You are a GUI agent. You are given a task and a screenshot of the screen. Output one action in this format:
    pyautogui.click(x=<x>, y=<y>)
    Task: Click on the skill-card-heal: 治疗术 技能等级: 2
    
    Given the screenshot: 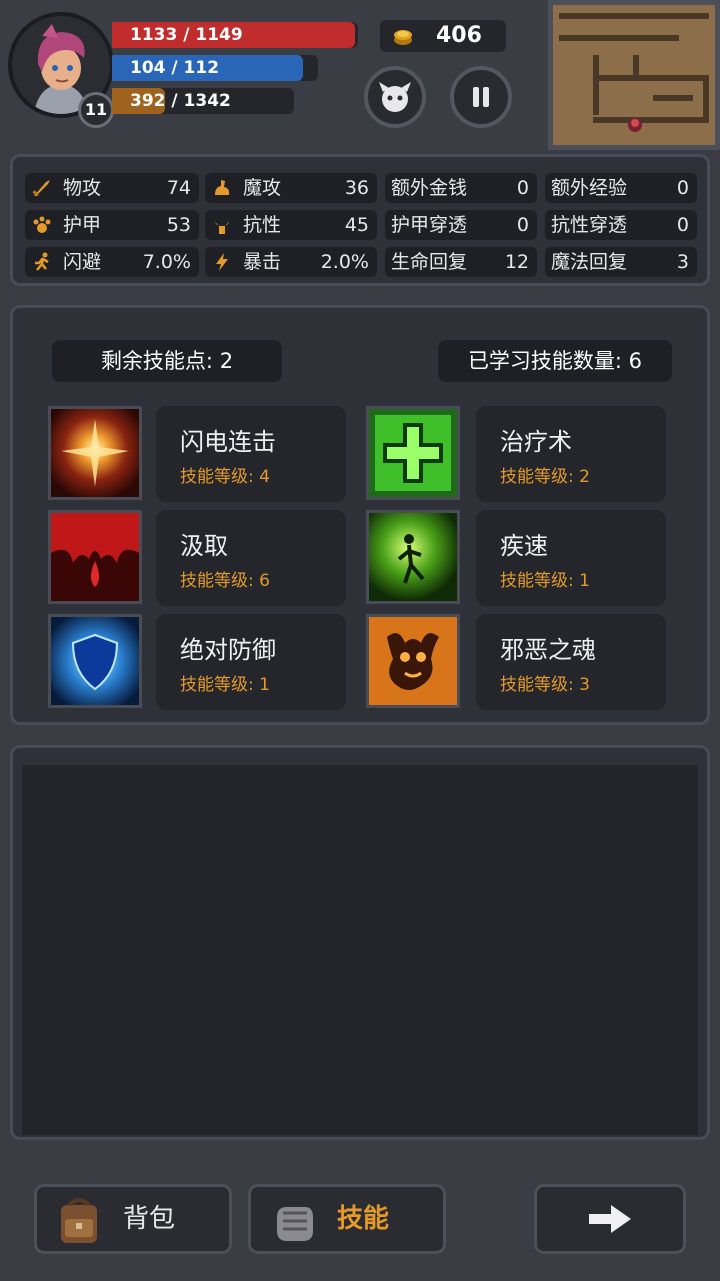 What is the action you would take?
    pyautogui.click(x=571, y=454)
    